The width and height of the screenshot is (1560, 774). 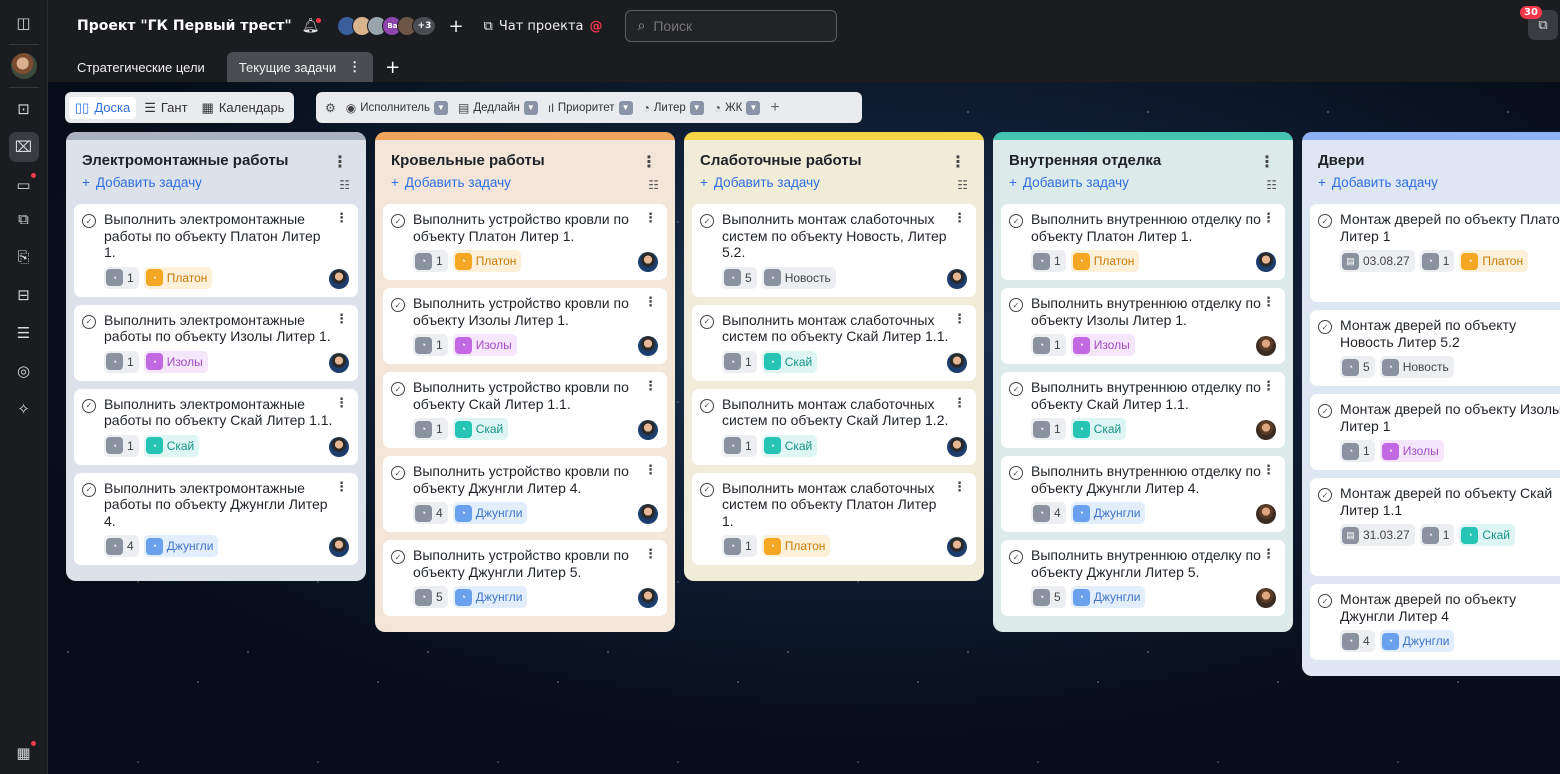 I want to click on rail-support-icon: ◎, so click(x=24, y=371).